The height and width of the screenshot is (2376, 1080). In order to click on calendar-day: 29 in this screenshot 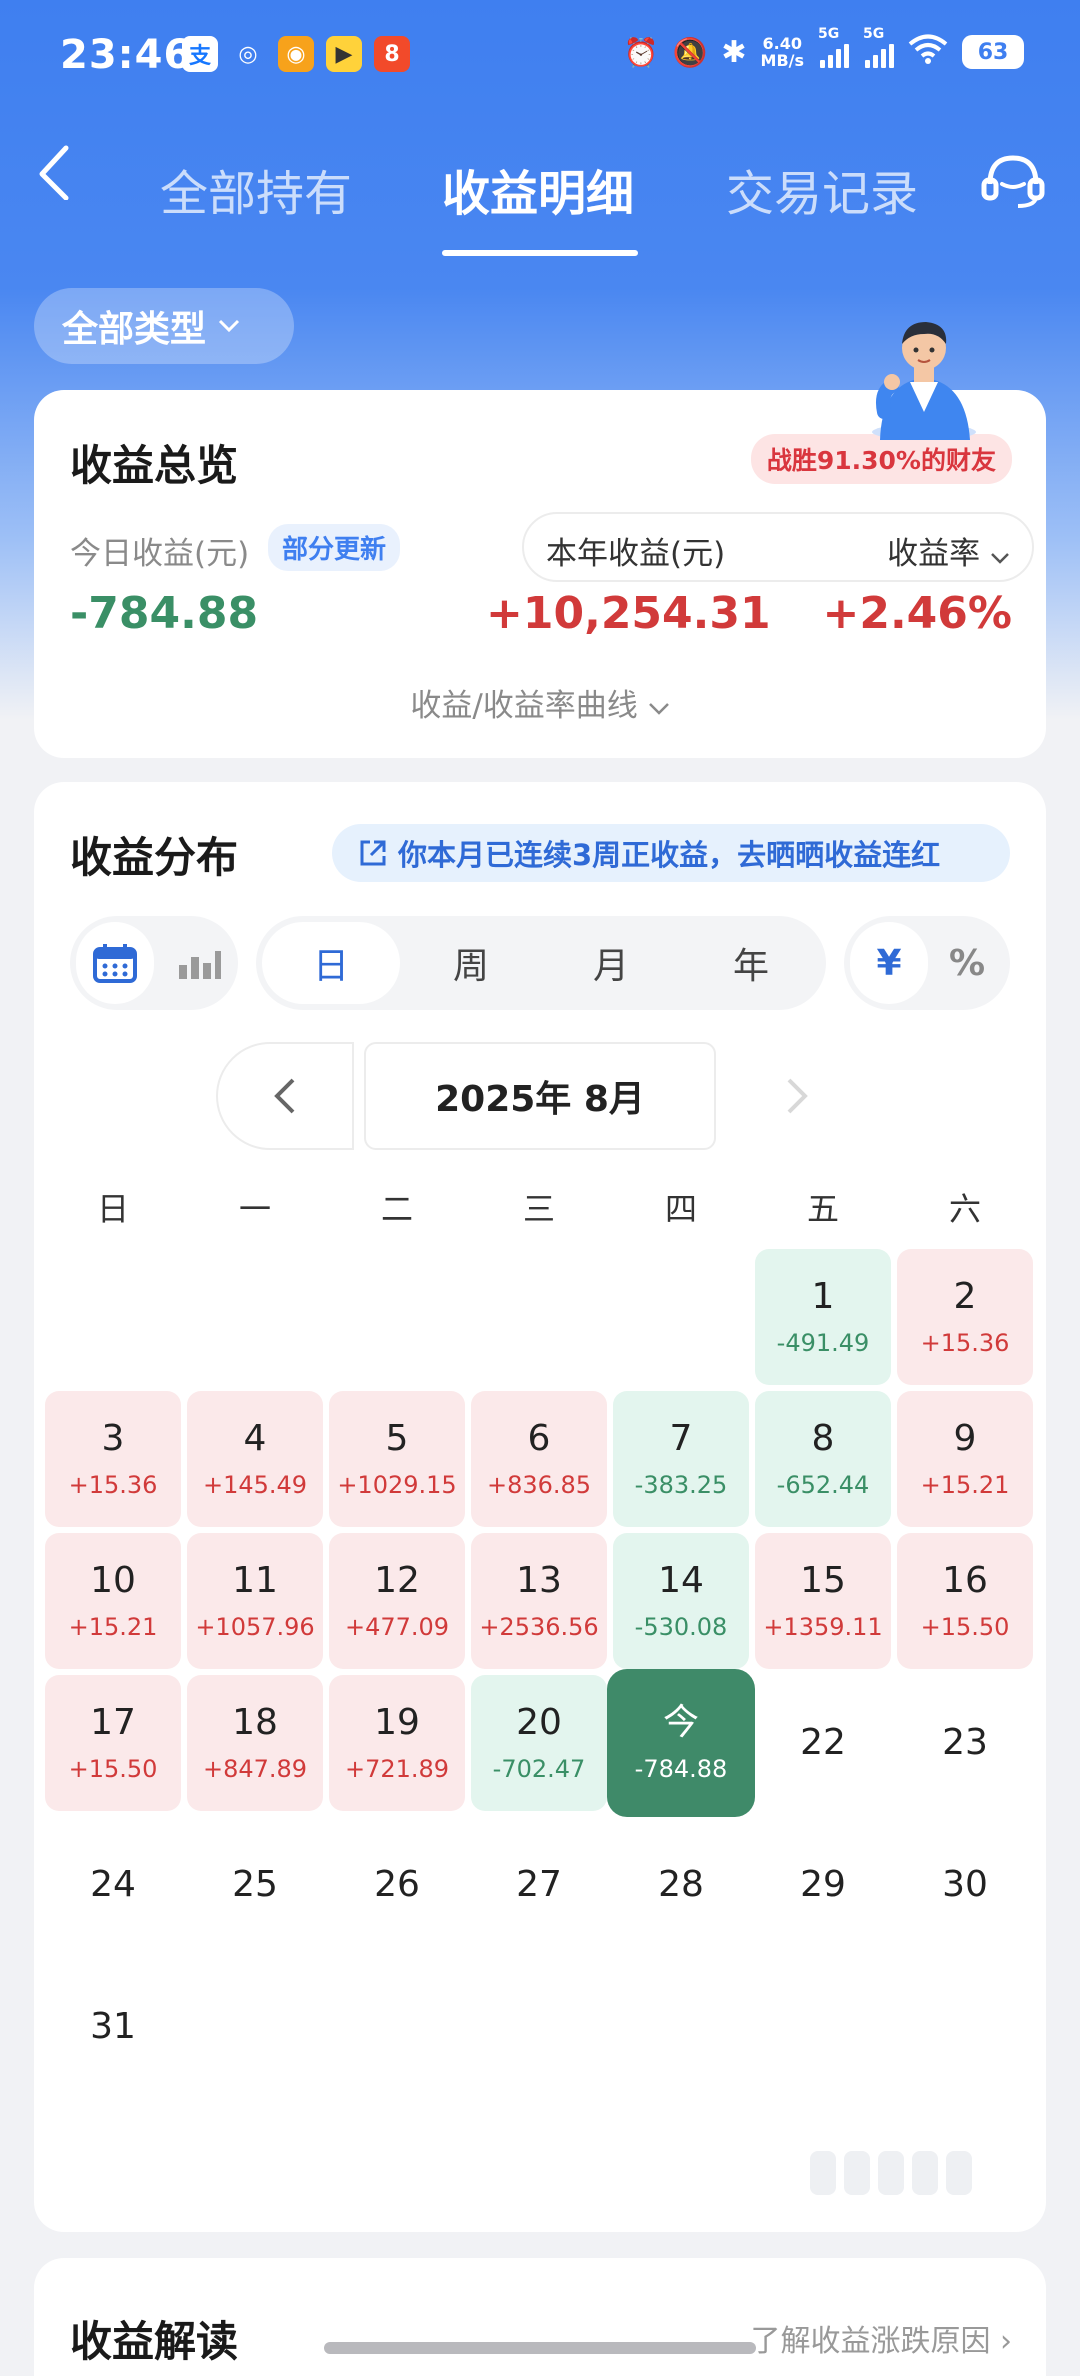, I will do `click(823, 1885)`.